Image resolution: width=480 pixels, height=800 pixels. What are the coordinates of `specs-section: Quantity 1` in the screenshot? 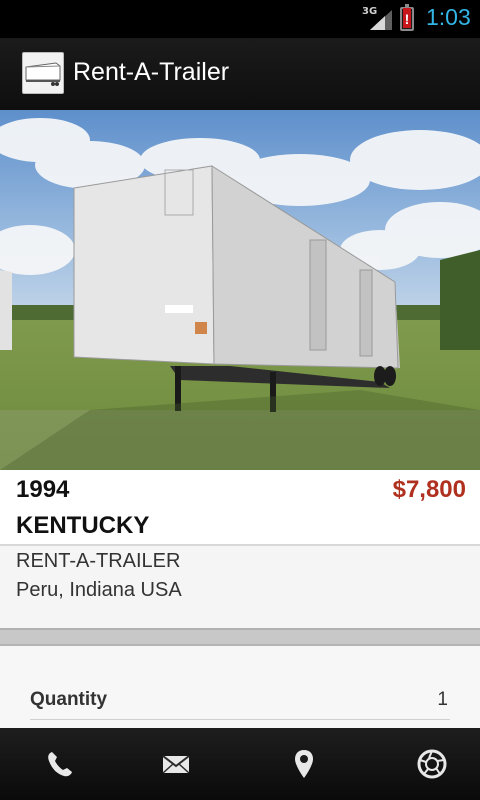 It's located at (240, 687).